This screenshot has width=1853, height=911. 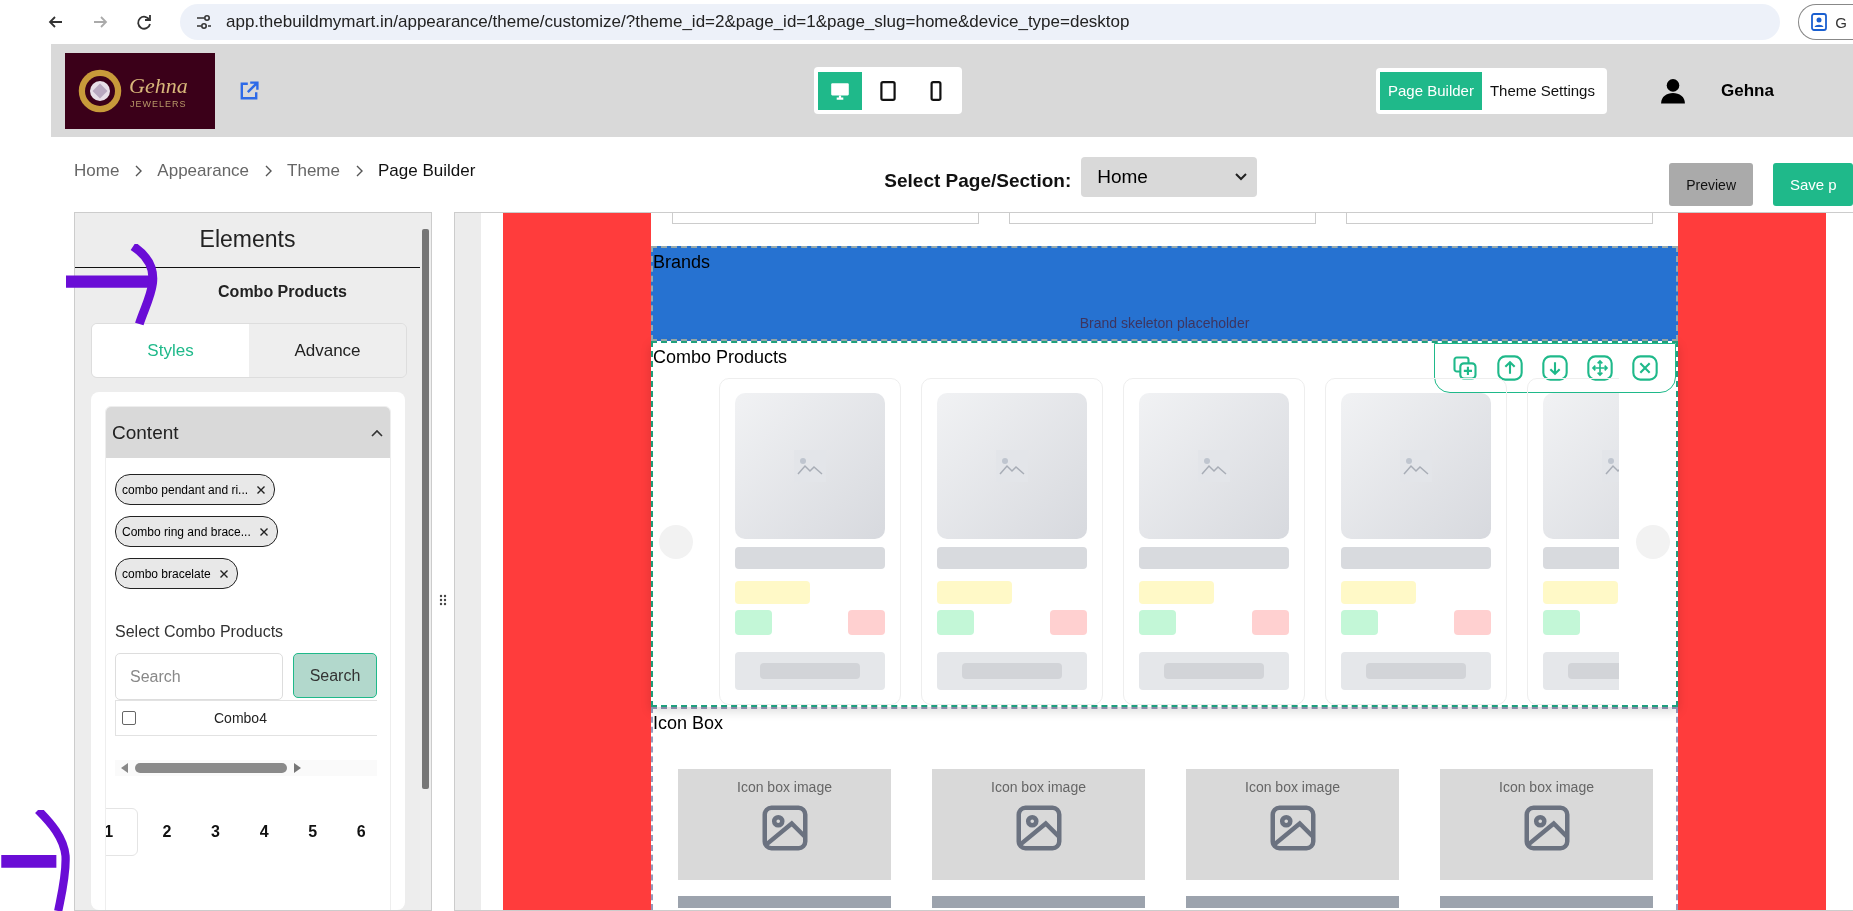 What do you see at coordinates (1169, 177) in the screenshot?
I see `page-select: Home` at bounding box center [1169, 177].